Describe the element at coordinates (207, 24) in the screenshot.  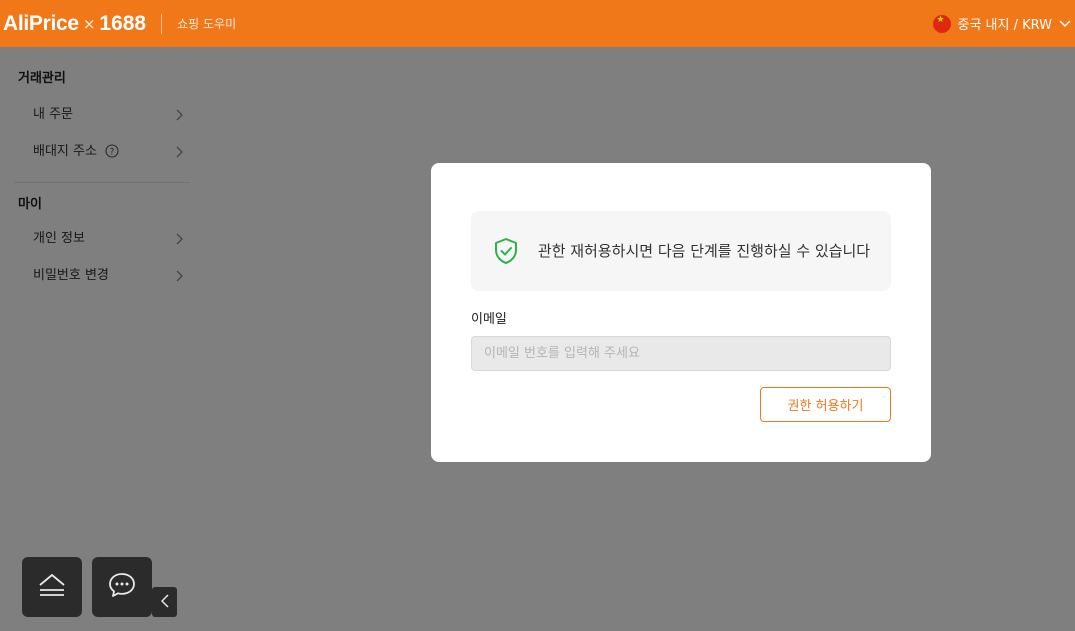
I see `header-tagline: 쇼핑 도우미` at that location.